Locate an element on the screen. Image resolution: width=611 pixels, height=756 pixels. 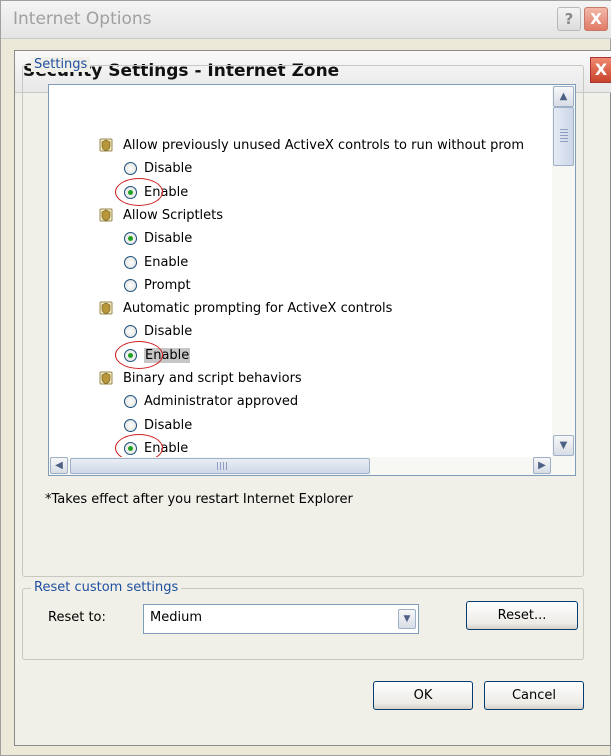
internet-options-title: Internet Options is located at coordinates (82, 19).